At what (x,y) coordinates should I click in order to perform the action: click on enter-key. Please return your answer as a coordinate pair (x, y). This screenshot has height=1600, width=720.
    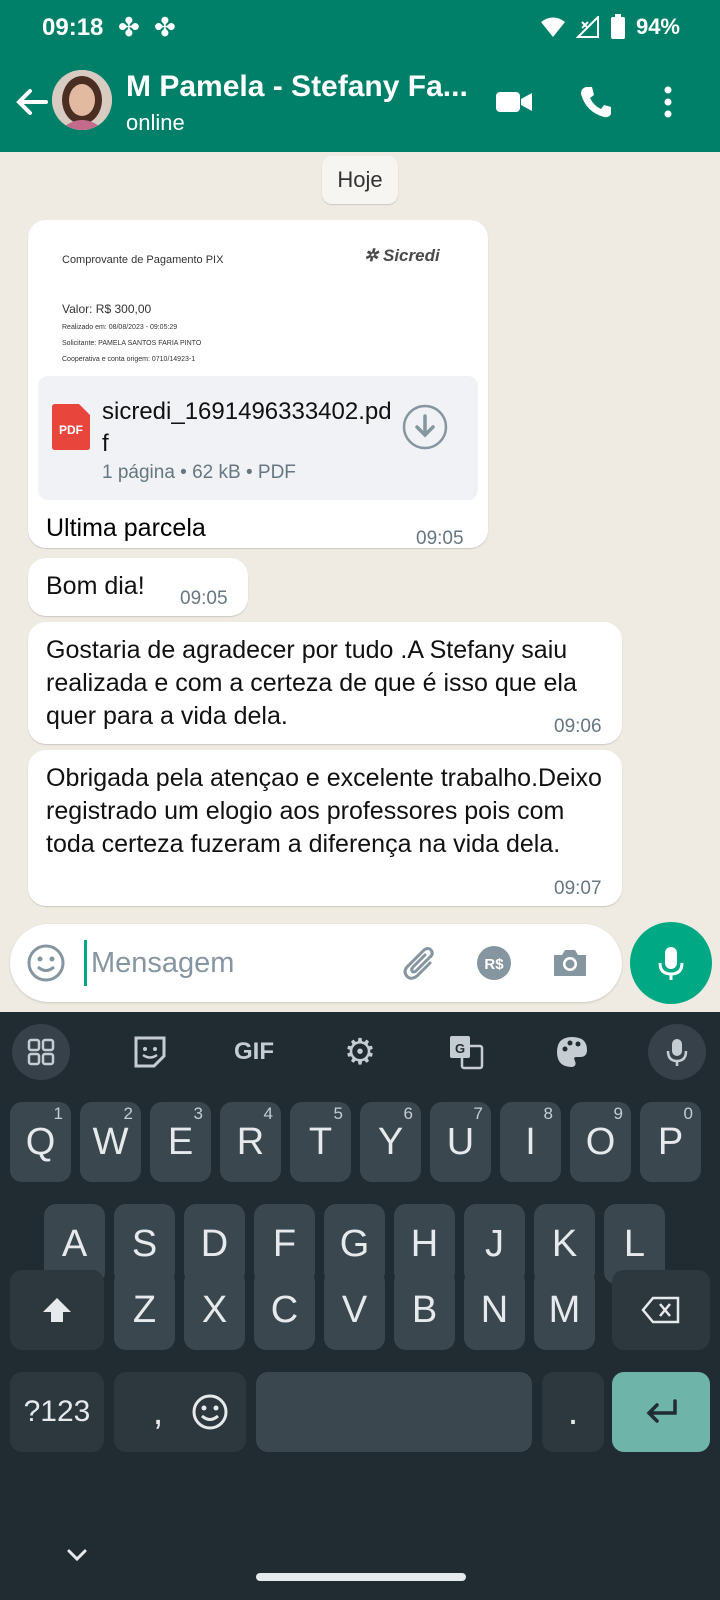
    Looking at the image, I should click on (661, 1412).